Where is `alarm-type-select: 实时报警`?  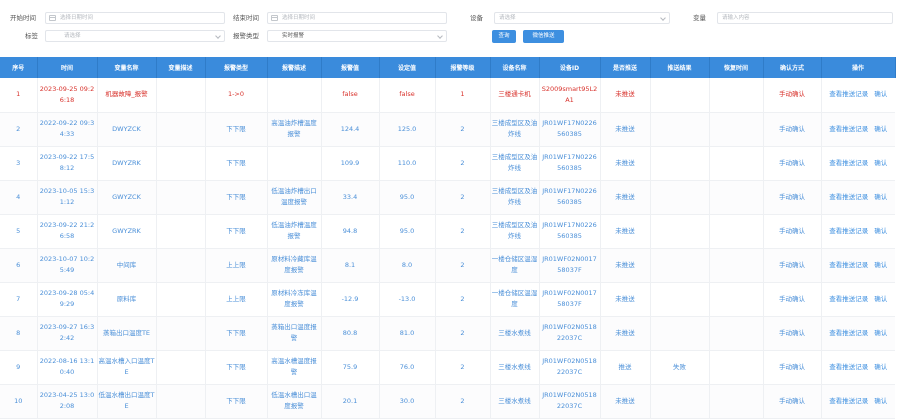 alarm-type-select: 实时报警 is located at coordinates (357, 36).